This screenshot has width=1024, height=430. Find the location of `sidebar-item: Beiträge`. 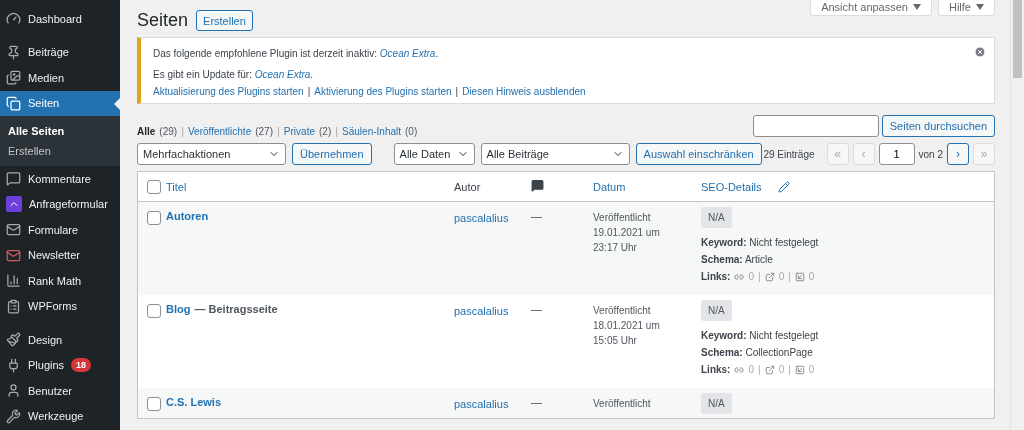

sidebar-item: Beiträge is located at coordinates (60, 52).